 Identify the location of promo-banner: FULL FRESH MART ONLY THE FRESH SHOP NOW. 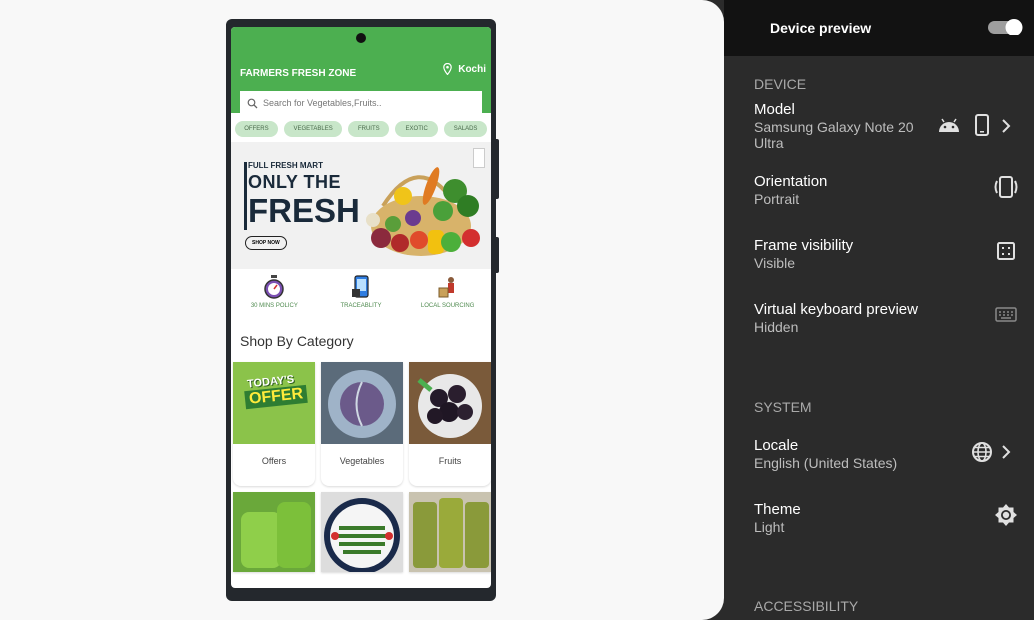
(361, 205).